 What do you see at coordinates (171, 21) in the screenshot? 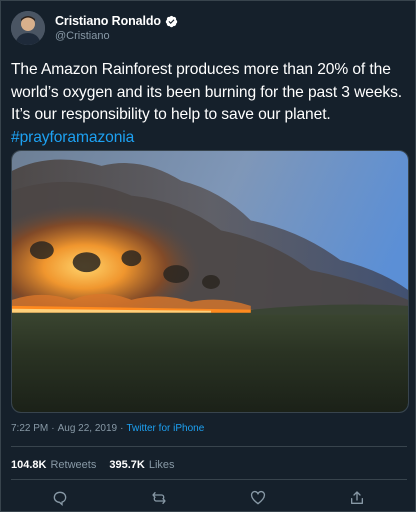
I see `verified-badge-icon` at bounding box center [171, 21].